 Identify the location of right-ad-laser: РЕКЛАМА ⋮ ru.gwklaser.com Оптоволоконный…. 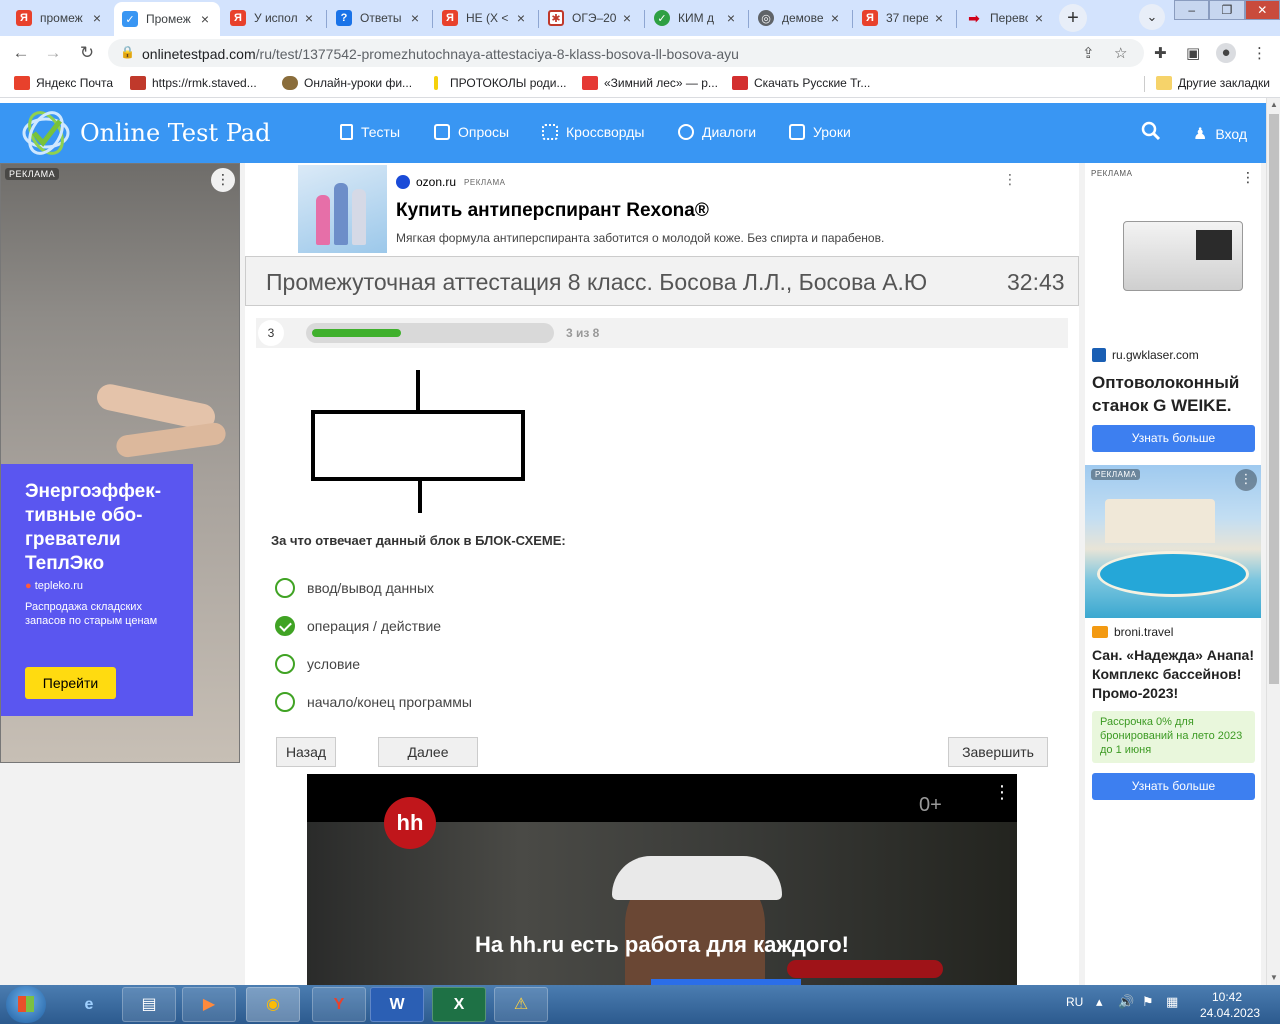
(1173, 312).